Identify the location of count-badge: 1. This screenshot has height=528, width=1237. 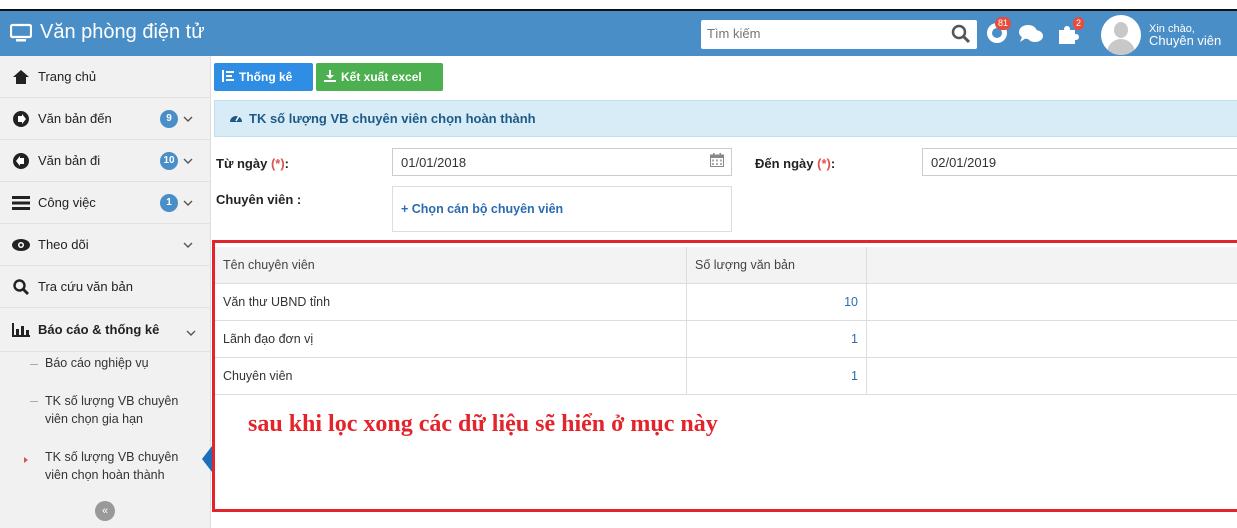
(169, 203).